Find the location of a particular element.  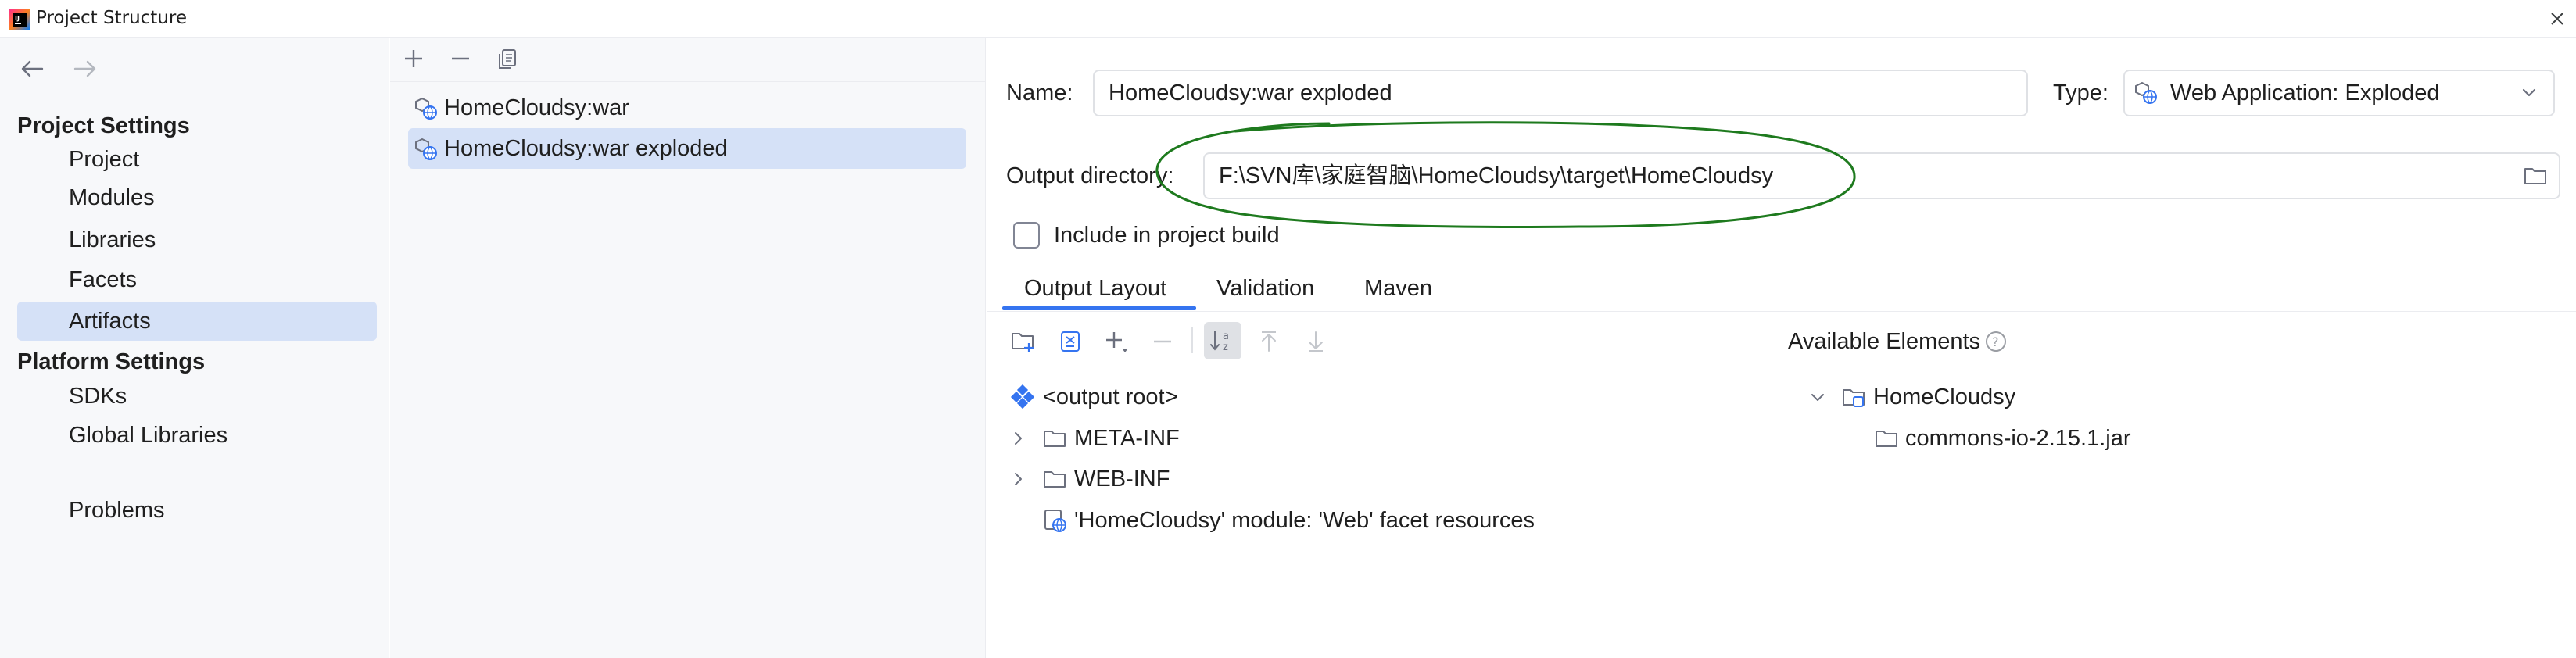

web-facet-resources-icon is located at coordinates (1055, 520).